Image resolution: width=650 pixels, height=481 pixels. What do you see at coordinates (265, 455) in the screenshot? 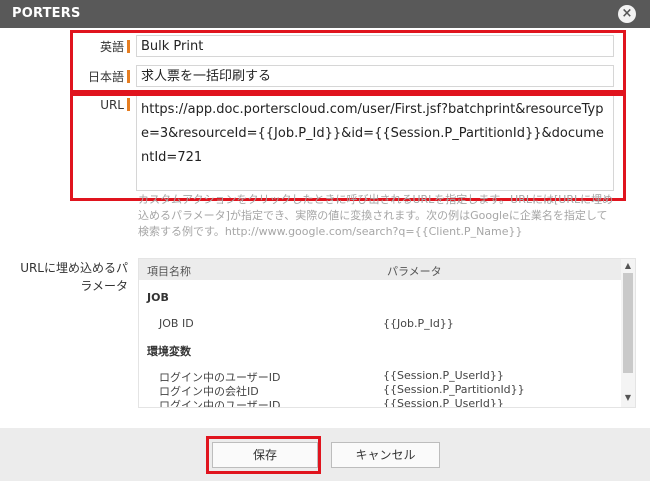
I see `save-button: 保存` at bounding box center [265, 455].